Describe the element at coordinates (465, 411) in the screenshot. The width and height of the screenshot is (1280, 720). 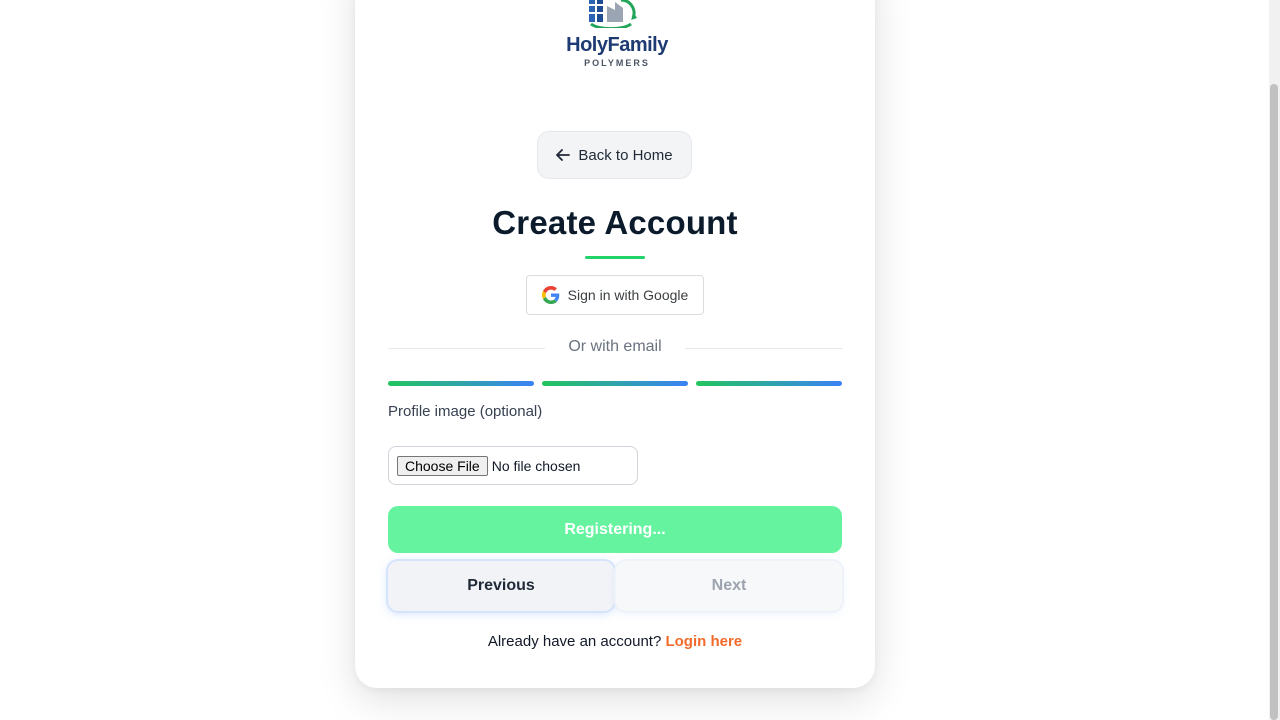
I see `profile-image-label: Profile image (optional)` at that location.